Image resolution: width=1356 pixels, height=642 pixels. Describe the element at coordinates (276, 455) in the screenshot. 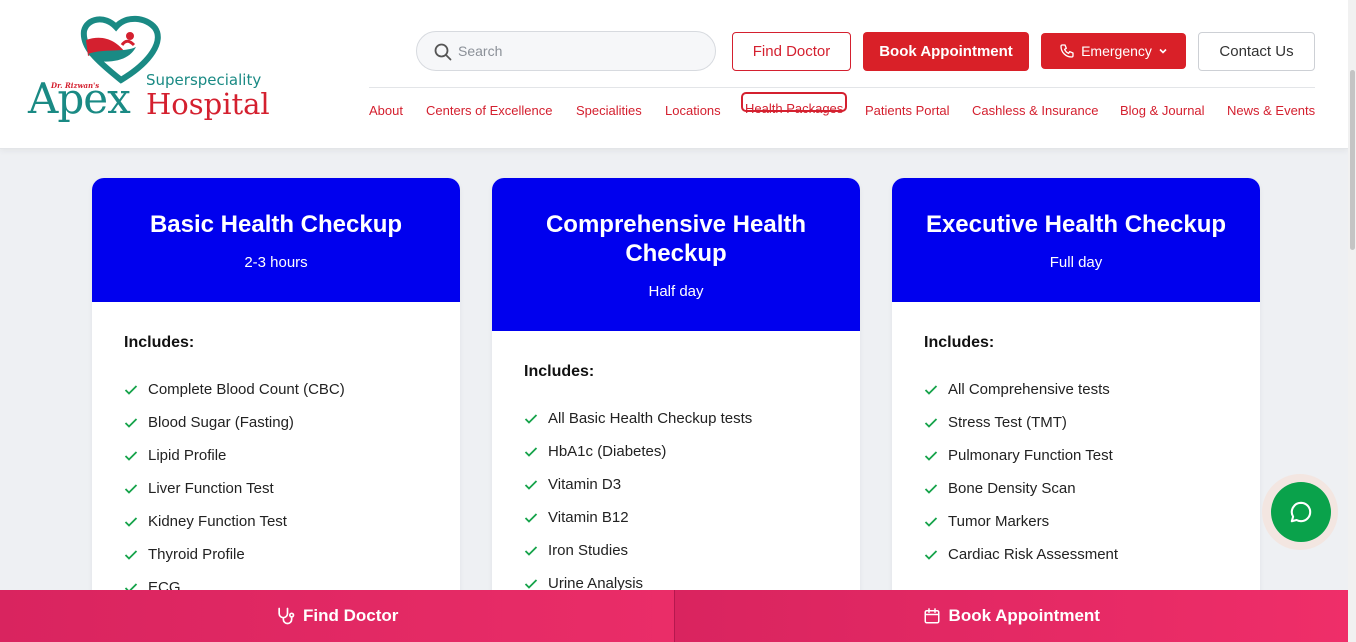

I see `list-item: Lipid Profile` at that location.